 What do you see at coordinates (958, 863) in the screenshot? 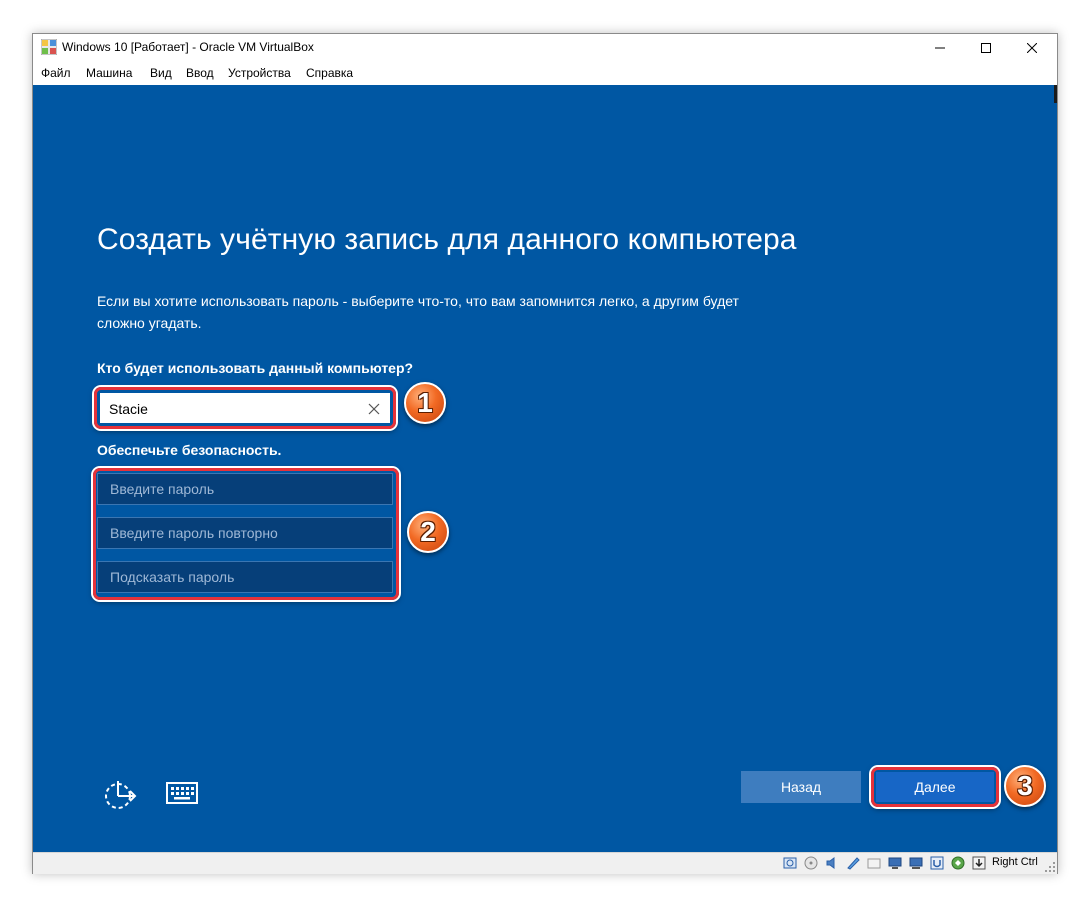
I see `vrde-icon` at bounding box center [958, 863].